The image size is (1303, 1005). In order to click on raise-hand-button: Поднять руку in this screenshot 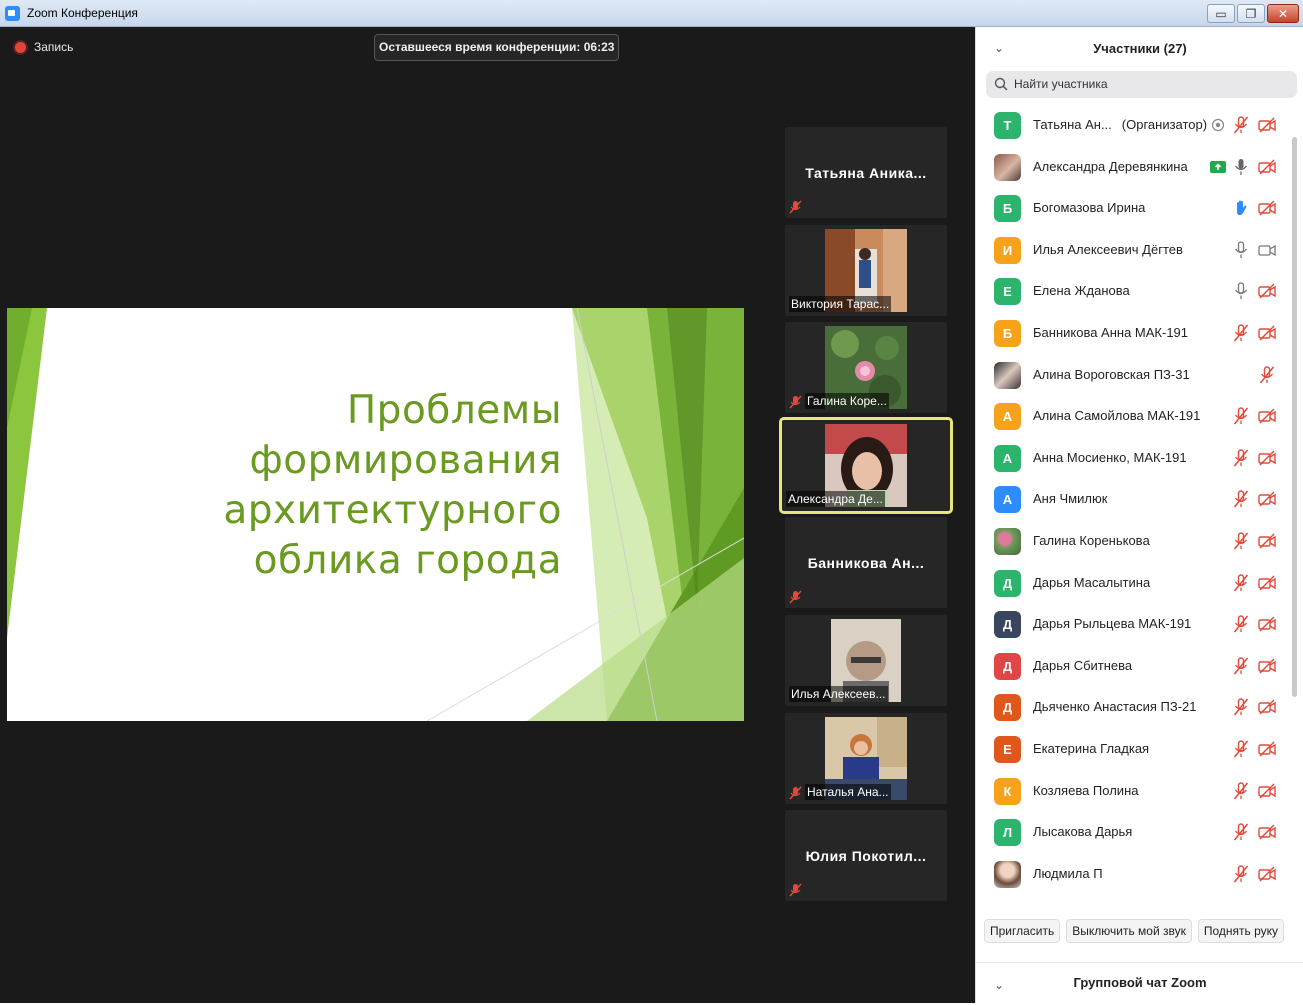, I will do `click(1241, 931)`.